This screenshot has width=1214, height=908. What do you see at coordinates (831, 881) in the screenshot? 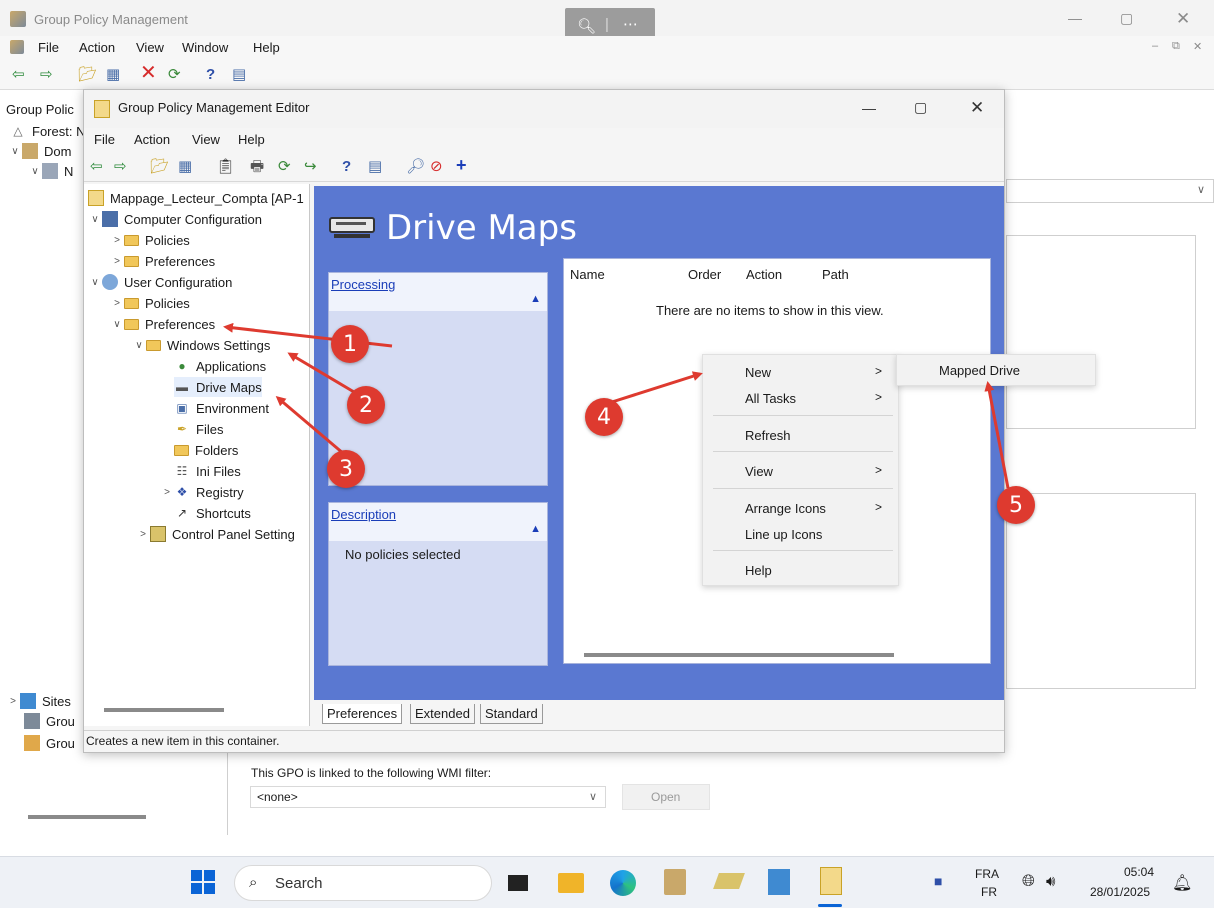
I see `gpme-taskbar-icon` at bounding box center [831, 881].